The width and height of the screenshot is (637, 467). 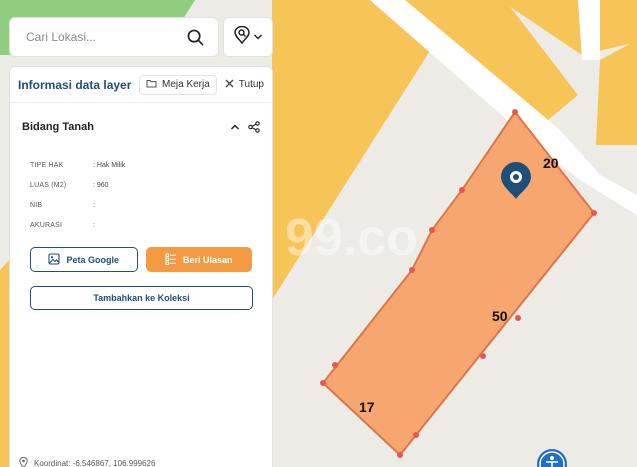 What do you see at coordinates (141, 259) in the screenshot?
I see `action-buttons: Peta Google Beri Ulasan` at bounding box center [141, 259].